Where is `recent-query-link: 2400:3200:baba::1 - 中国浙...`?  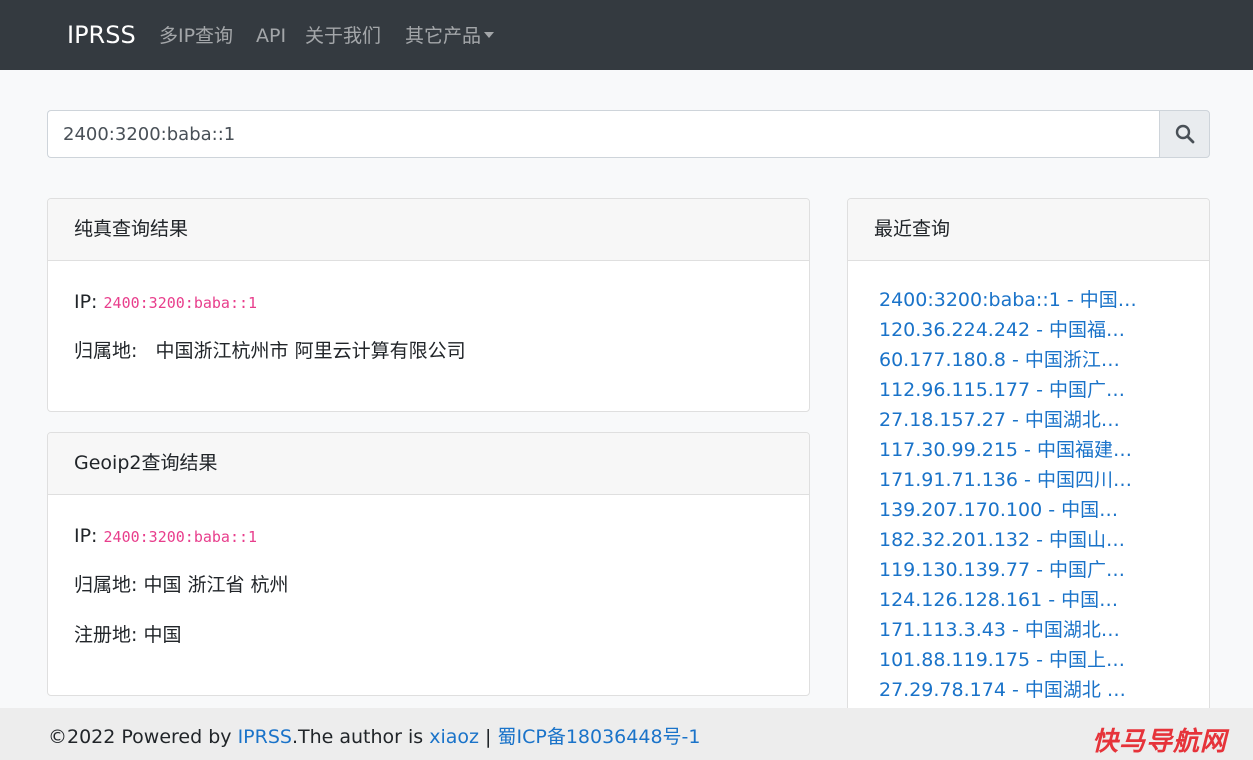 recent-query-link: 2400:3200:baba::1 - 中国浙... is located at coordinates (1008, 302).